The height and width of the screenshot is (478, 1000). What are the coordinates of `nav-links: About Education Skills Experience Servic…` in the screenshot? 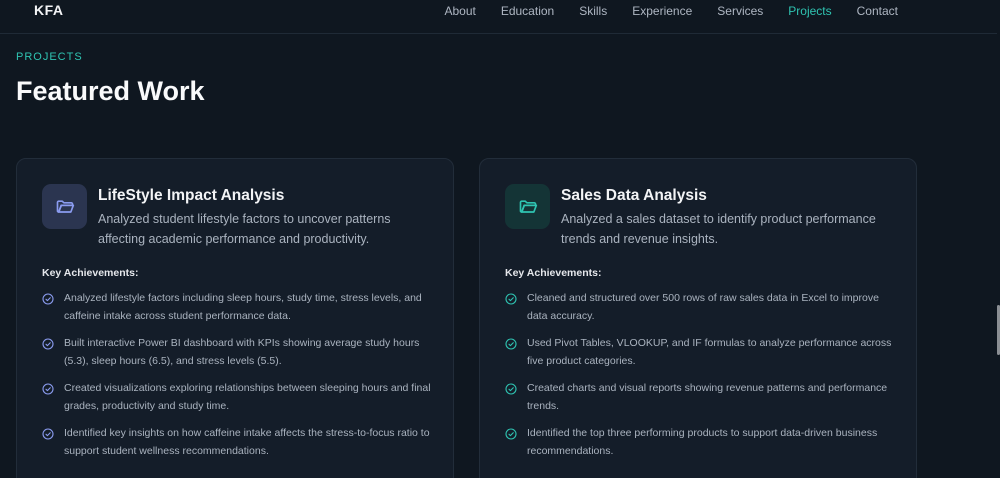 It's located at (722, 11).